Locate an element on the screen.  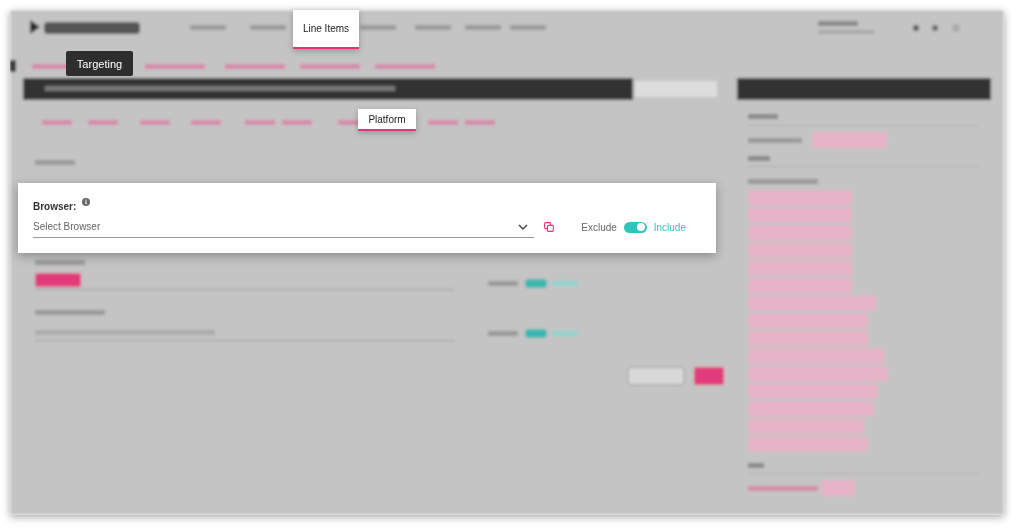
chevron-down-icon is located at coordinates (523, 226).